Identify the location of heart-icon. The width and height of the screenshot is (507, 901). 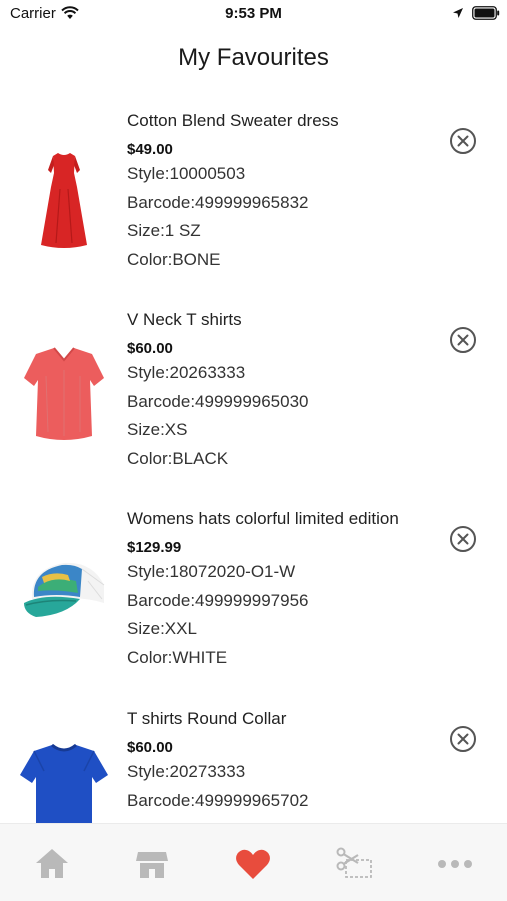
(253, 864).